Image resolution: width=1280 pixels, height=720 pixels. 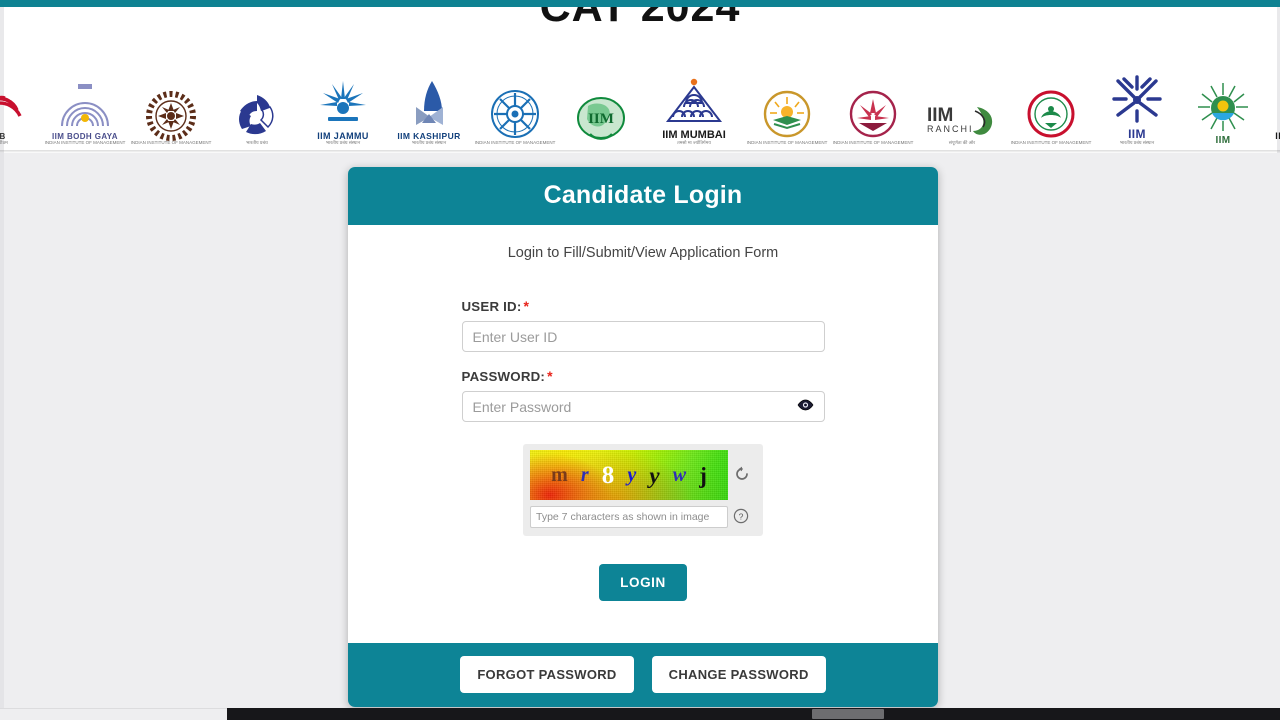 I want to click on login-button-row: LOGIN, so click(x=643, y=582).